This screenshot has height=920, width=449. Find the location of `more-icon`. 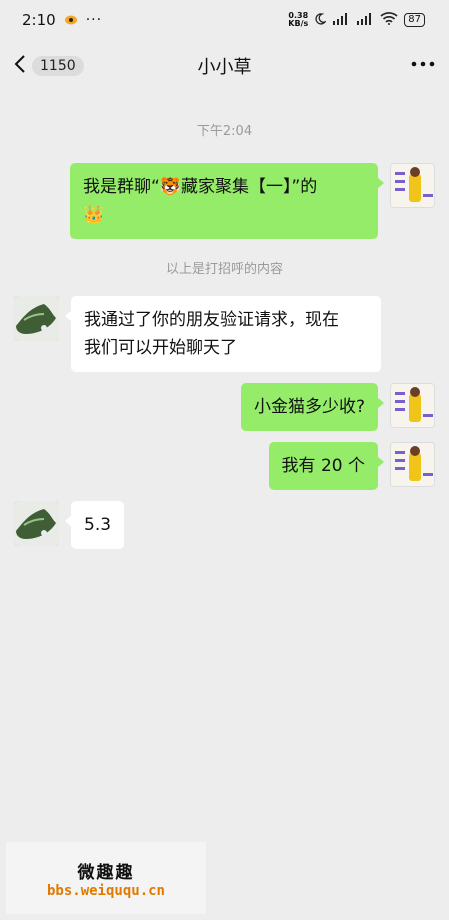

more-icon is located at coordinates (423, 63).